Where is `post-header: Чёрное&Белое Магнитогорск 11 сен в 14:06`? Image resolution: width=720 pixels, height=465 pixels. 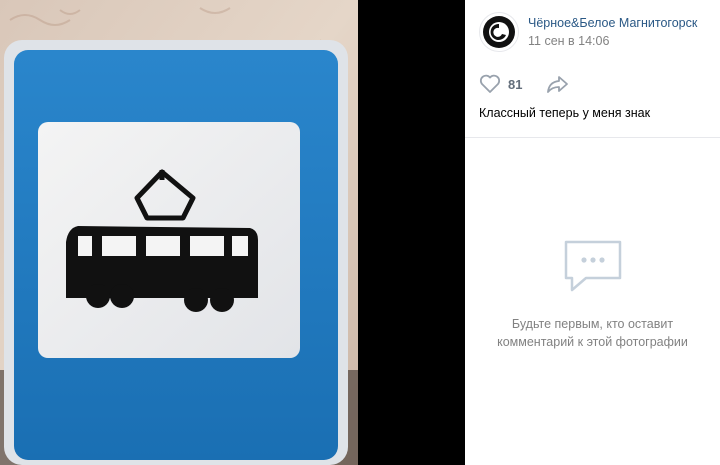
post-header: Чёрное&Белое Магнитогорск 11 сен в 14:06 is located at coordinates (592, 28).